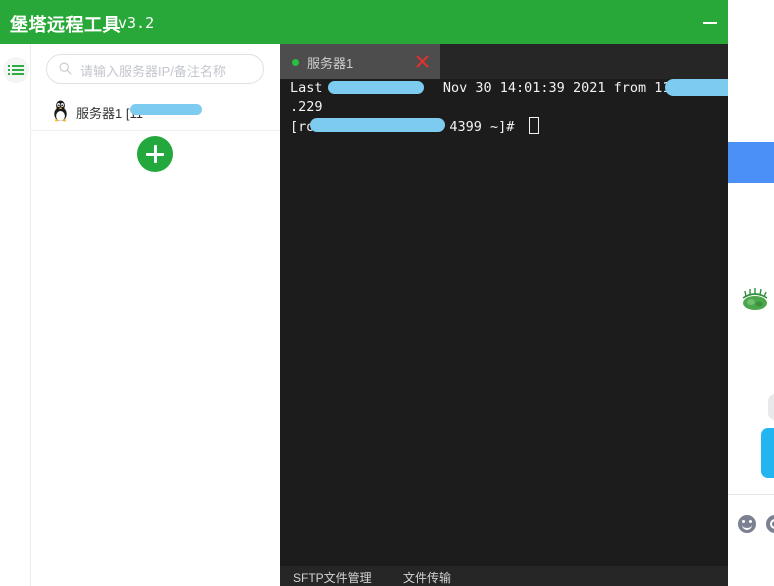 The image size is (774, 586). Describe the element at coordinates (427, 577) in the screenshot. I see `file-transfer-button: 文件传输` at that location.